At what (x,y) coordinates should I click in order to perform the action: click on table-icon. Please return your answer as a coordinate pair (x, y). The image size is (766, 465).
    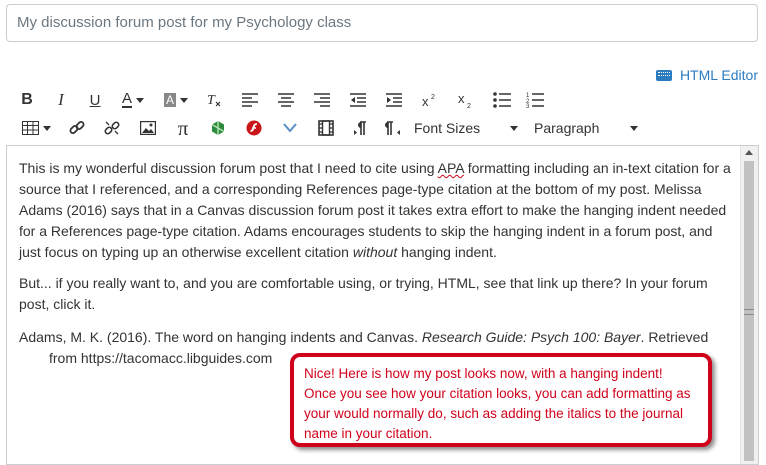
    Looking at the image, I should click on (30, 128).